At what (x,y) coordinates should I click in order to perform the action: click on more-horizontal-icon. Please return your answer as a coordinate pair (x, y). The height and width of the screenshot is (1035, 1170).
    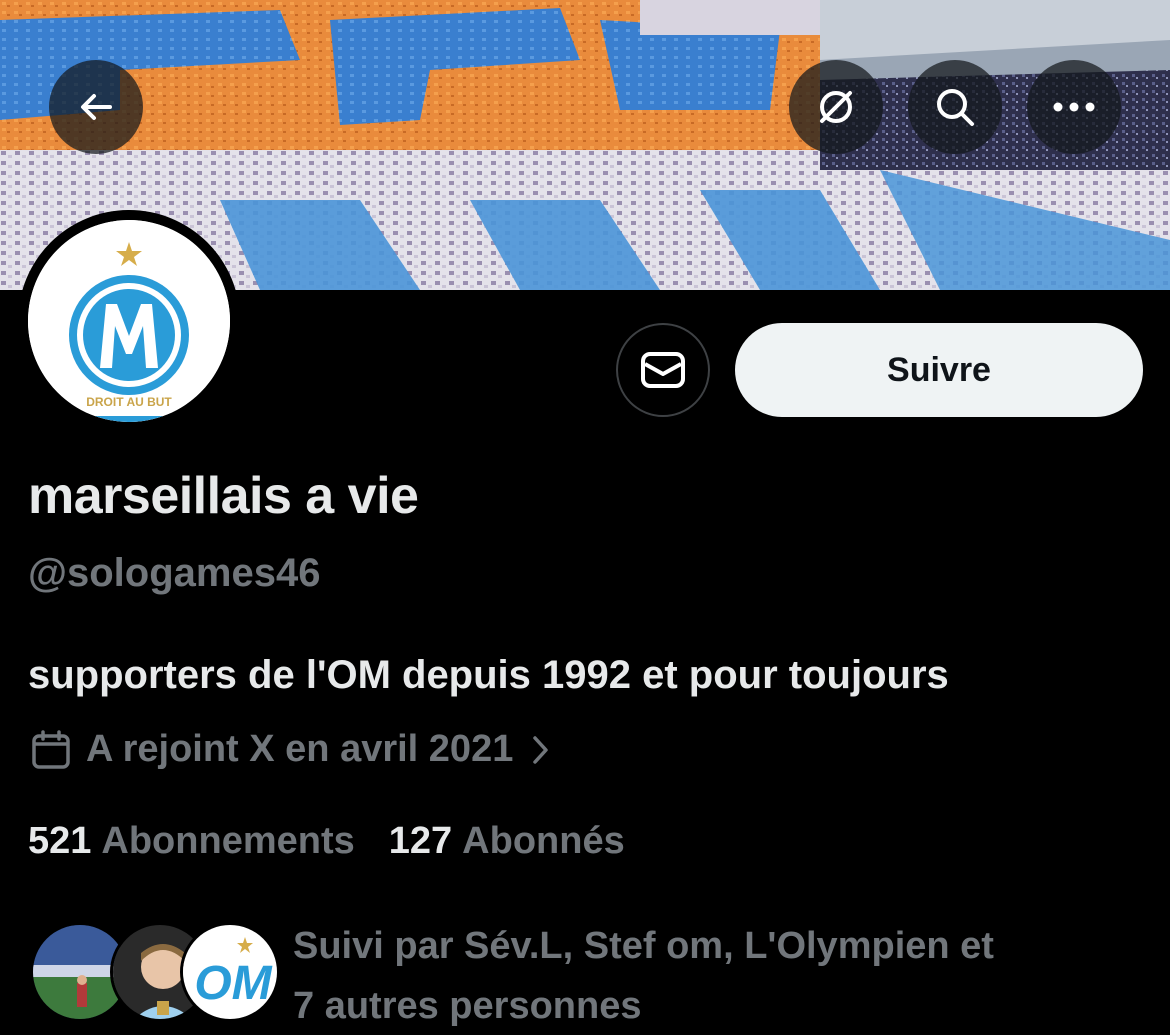
    Looking at the image, I should click on (1074, 107).